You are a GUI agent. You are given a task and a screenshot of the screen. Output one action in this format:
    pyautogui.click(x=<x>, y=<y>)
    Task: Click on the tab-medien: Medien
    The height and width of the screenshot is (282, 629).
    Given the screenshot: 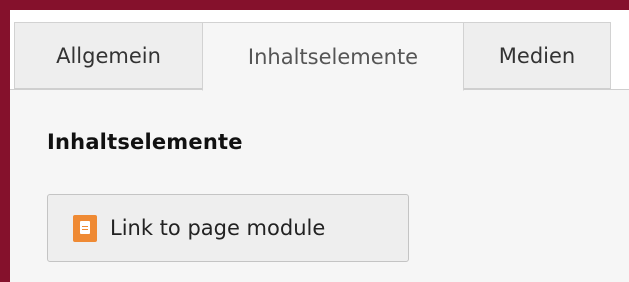 What is the action you would take?
    pyautogui.click(x=537, y=55)
    